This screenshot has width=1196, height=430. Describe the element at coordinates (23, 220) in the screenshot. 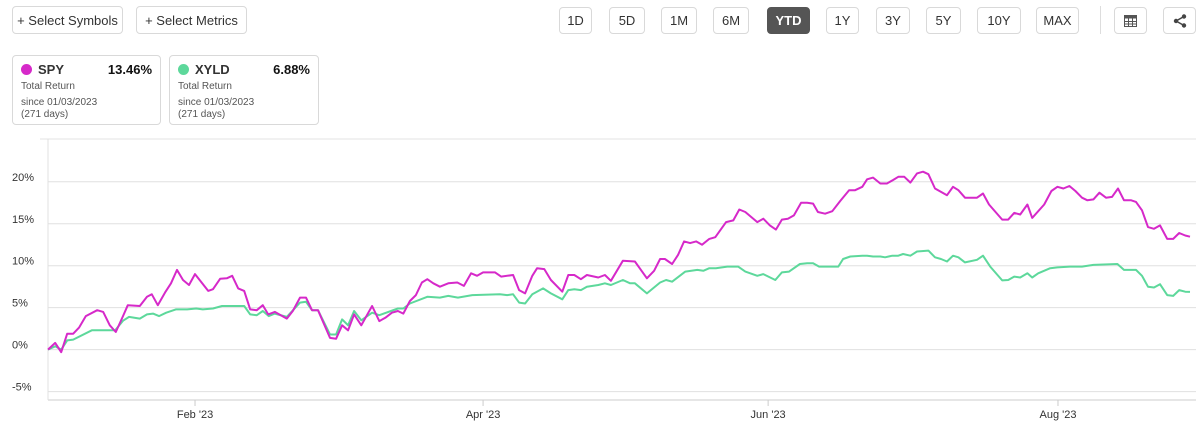

I see `y-tick-label: 15%` at that location.